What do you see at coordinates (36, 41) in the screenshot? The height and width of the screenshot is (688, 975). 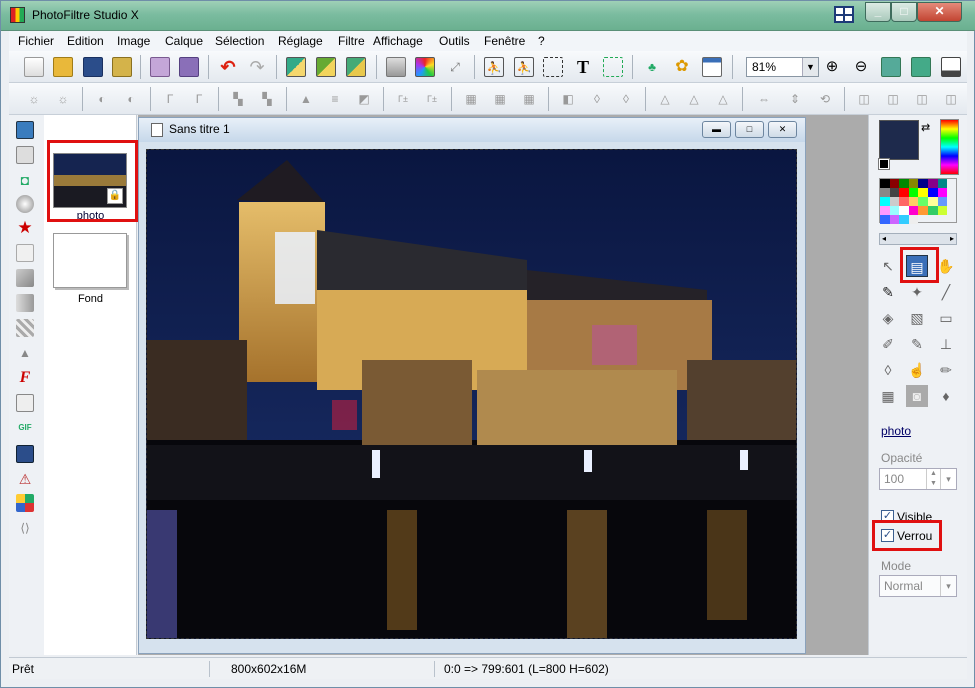 I see `menu-fichier: Fichier` at bounding box center [36, 41].